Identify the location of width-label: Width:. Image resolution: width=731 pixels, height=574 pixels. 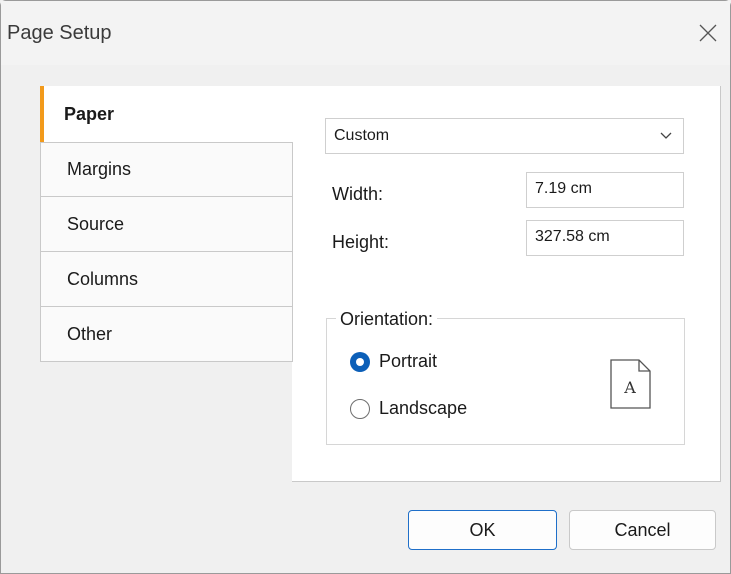
(358, 194).